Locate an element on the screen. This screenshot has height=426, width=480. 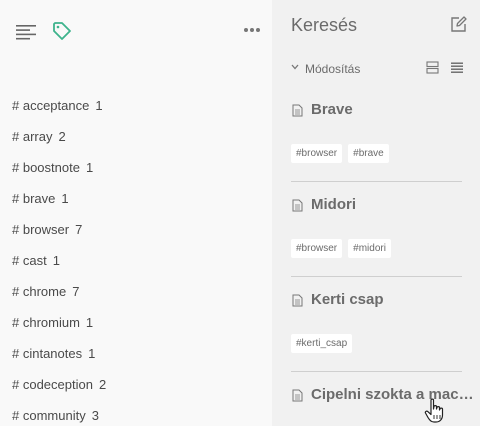
tag-item-community: # community 3 is located at coordinates (137, 413).